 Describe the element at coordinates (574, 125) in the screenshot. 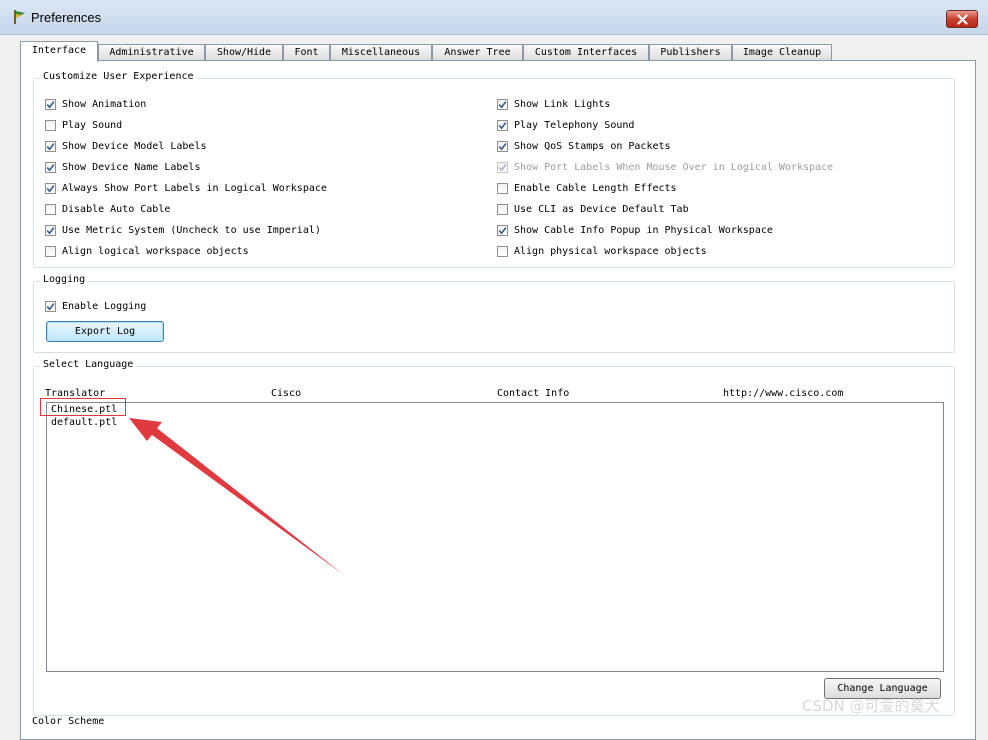

I see `checkbox-label: Play Telephony Sound` at that location.